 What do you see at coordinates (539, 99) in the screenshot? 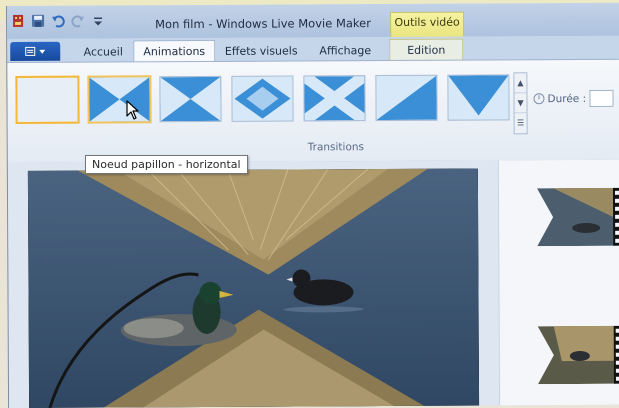
I see `clock-icon` at bounding box center [539, 99].